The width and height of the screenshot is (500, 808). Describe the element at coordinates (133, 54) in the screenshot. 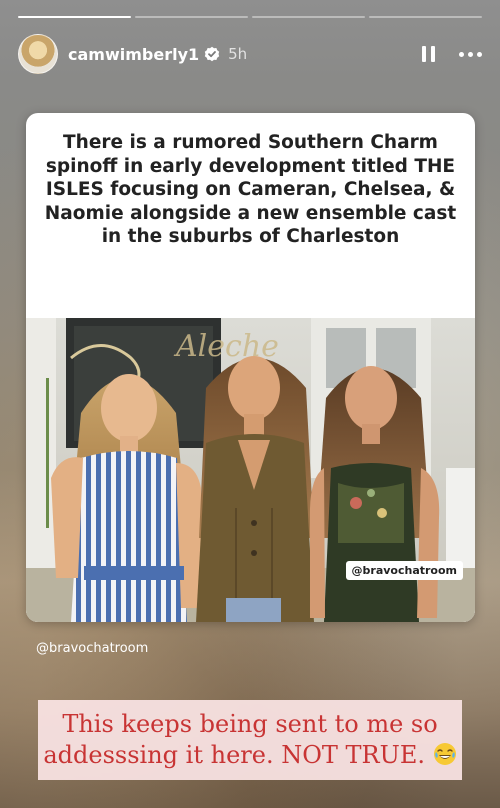

I see `username: camwimberly1` at that location.